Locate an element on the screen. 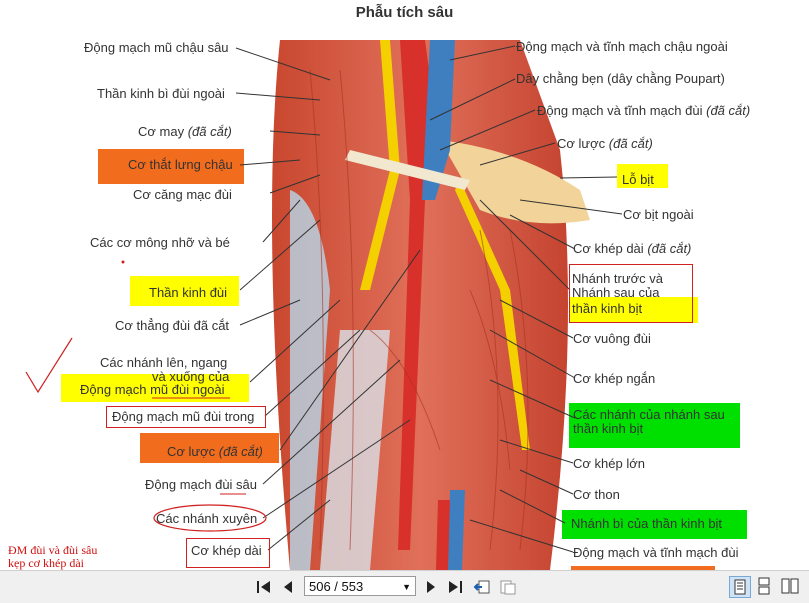 The width and height of the screenshot is (809, 603). label-branches-line1: Các nhánh lên, ngang is located at coordinates (164, 362).